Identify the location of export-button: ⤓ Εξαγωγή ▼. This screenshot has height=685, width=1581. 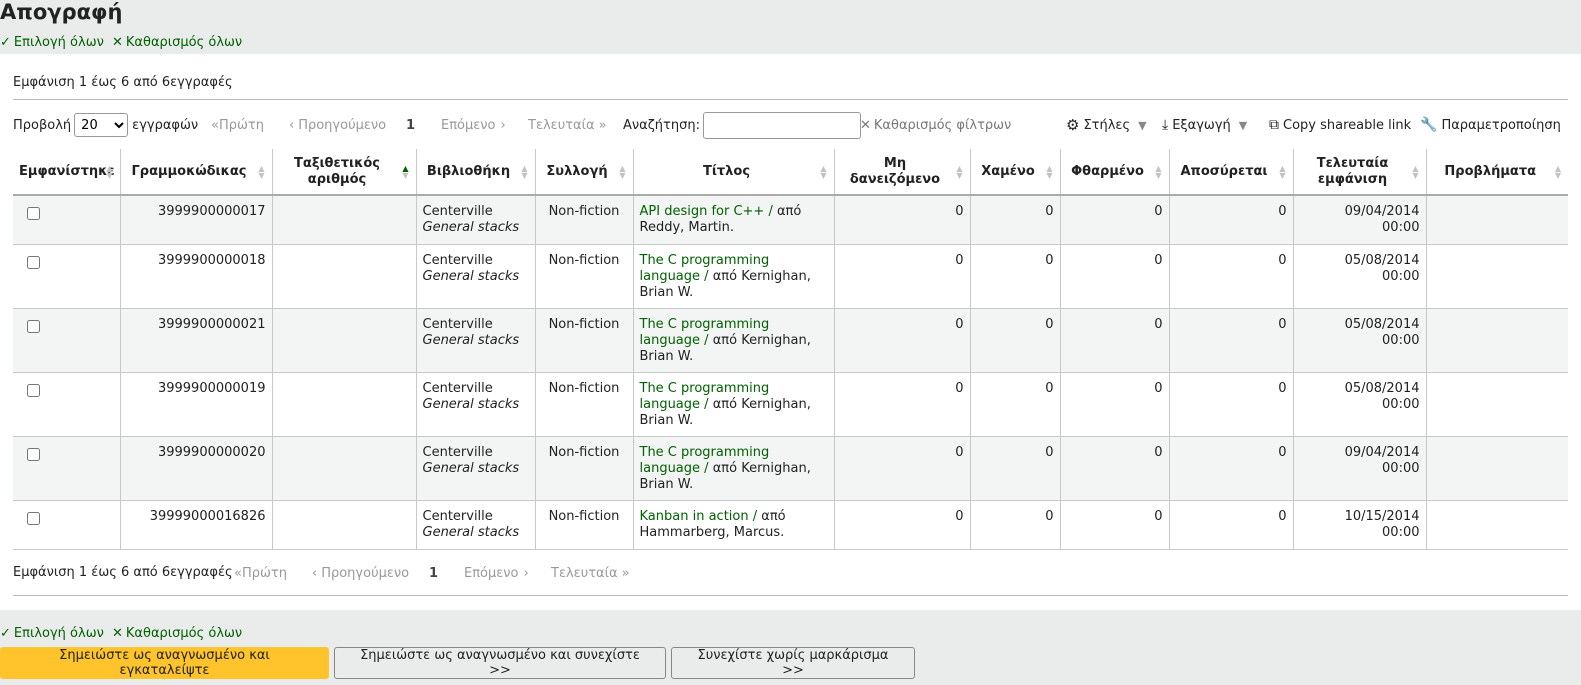
(1204, 125).